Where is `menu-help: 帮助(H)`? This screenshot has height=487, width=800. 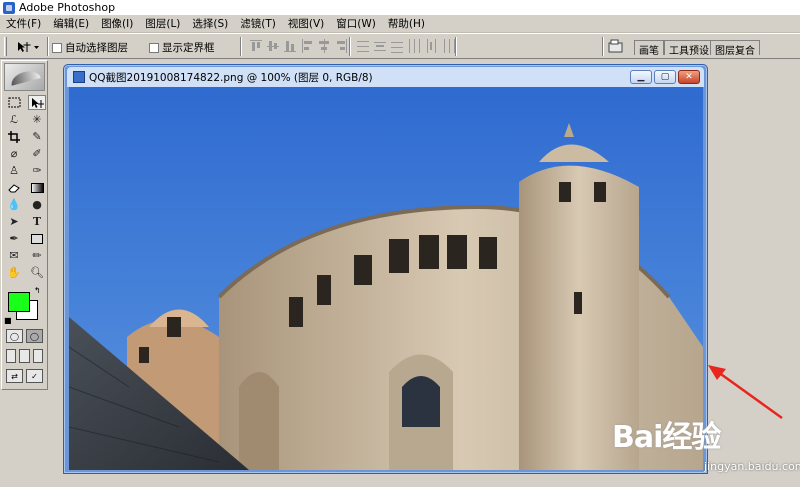
menu-help: 帮助(H) is located at coordinates (406, 23).